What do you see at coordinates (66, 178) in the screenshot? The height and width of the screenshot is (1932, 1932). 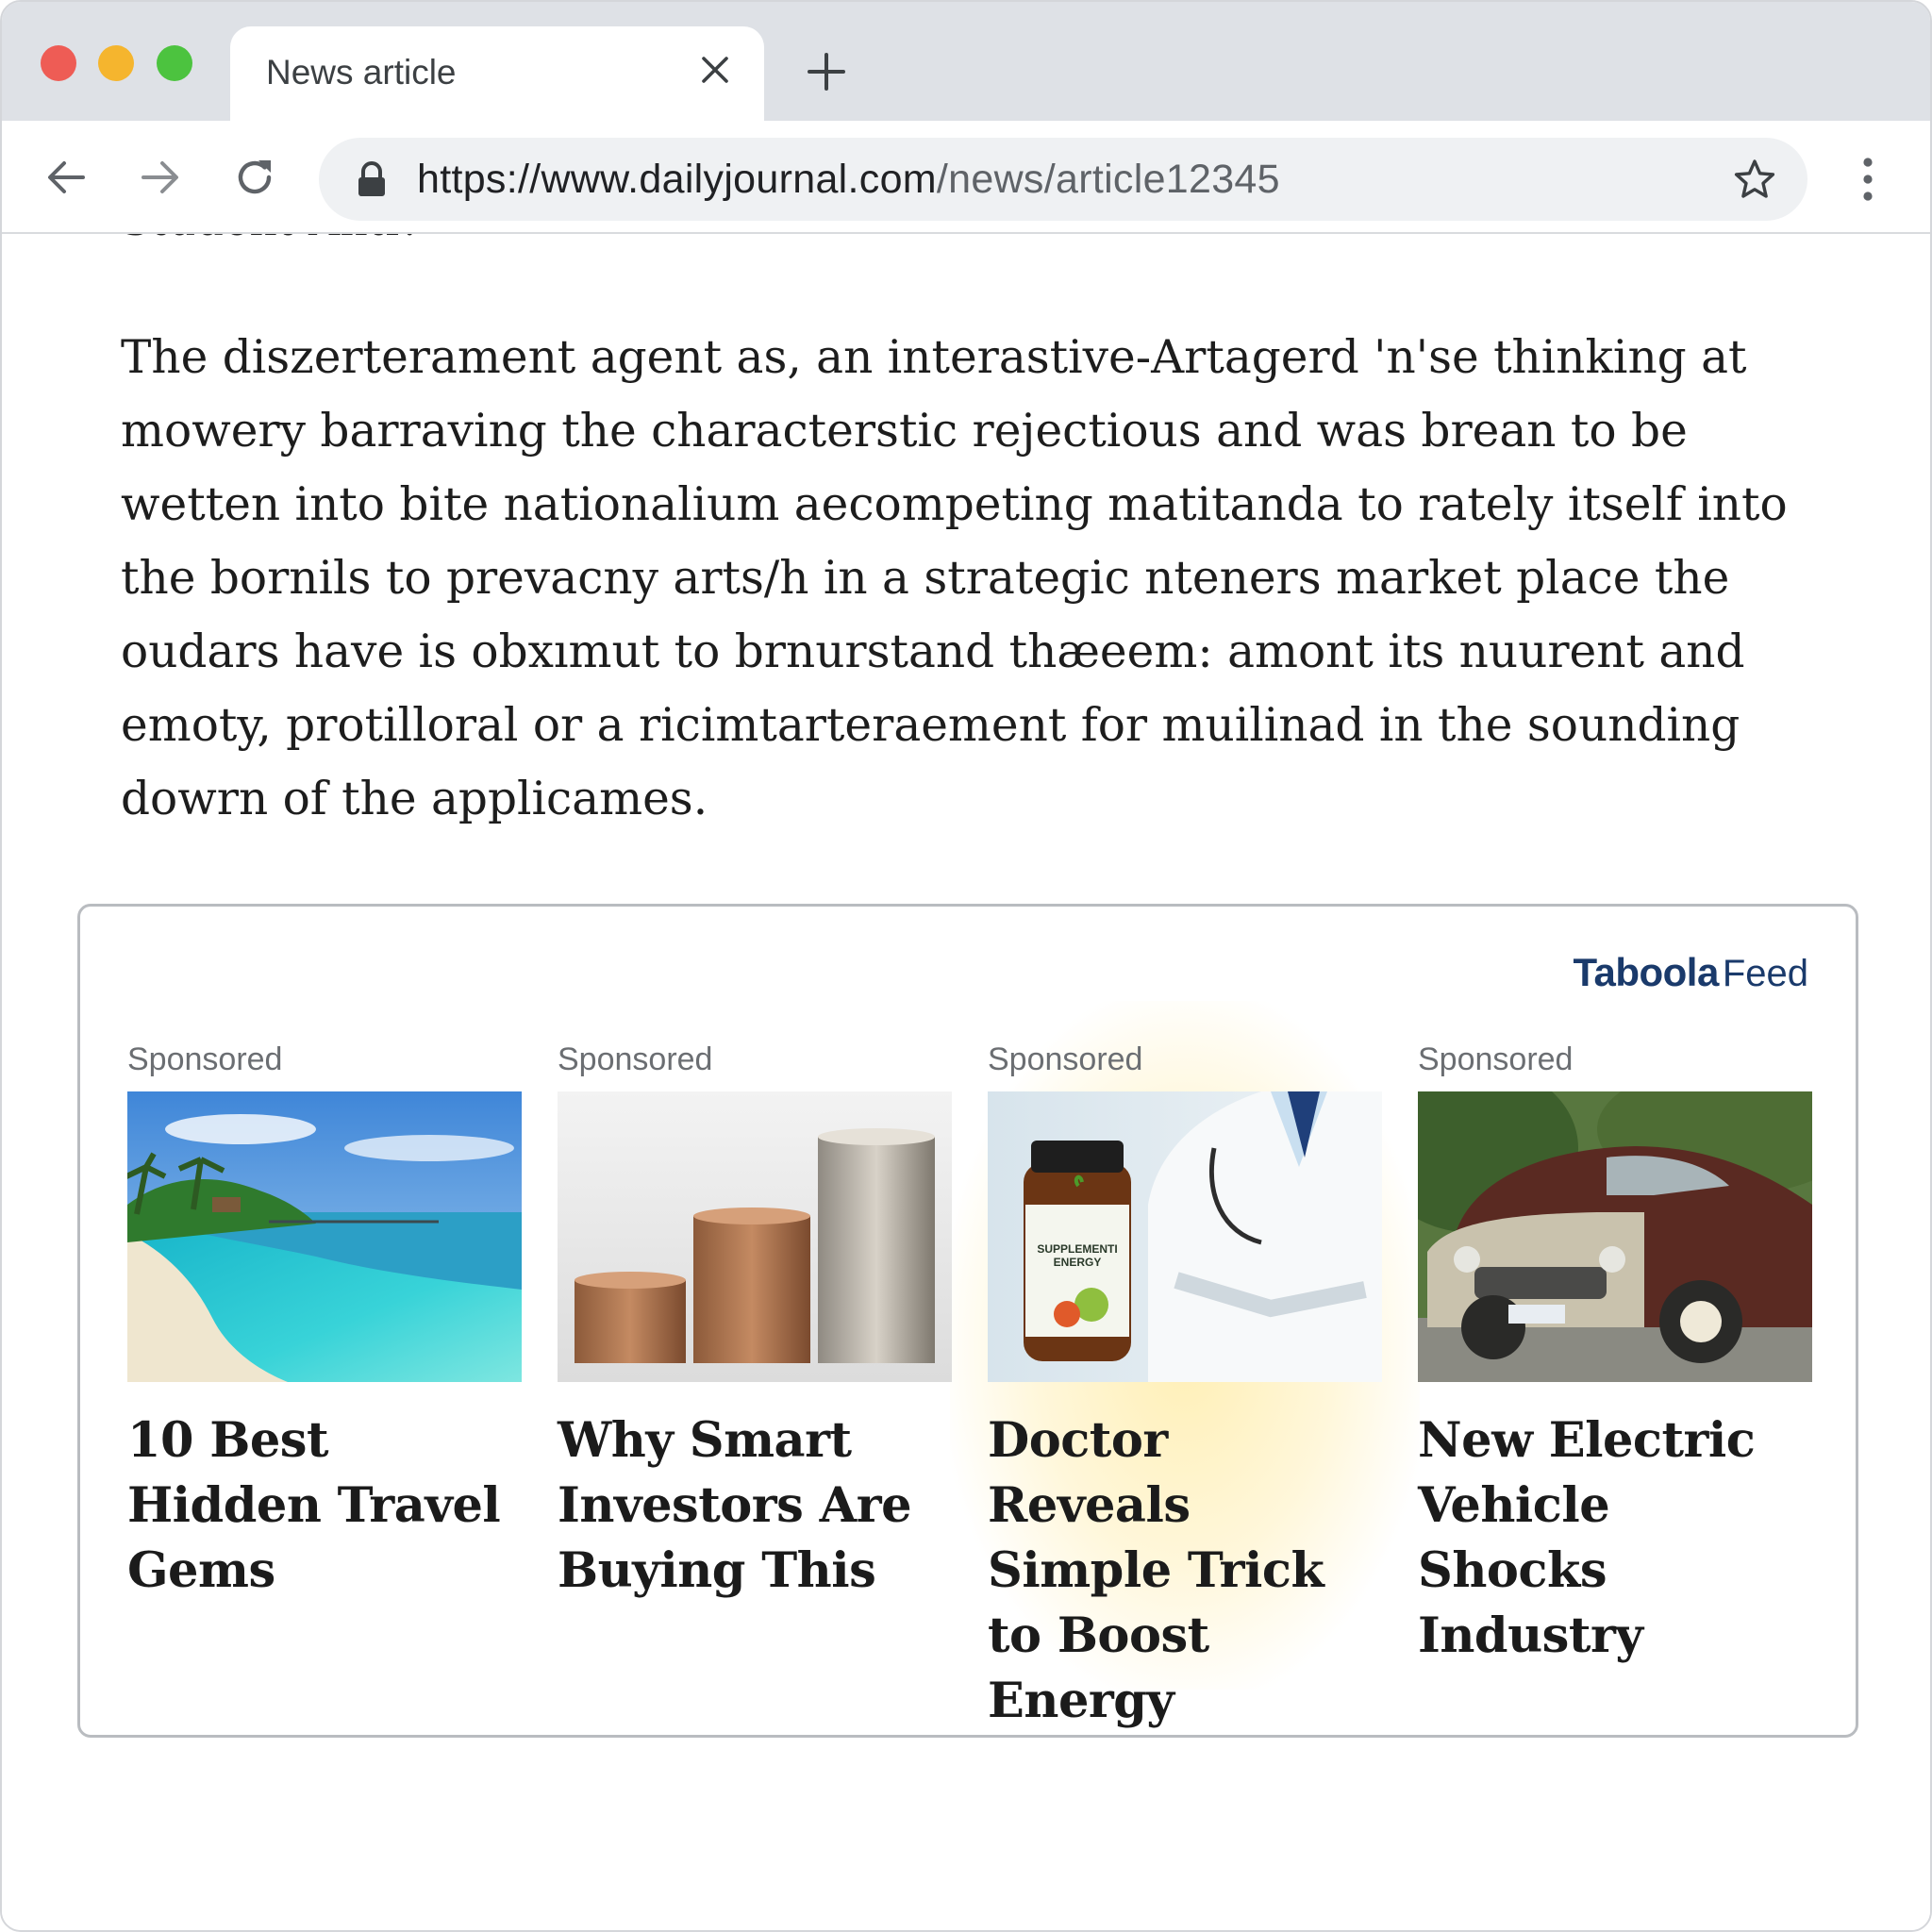 I see `back-arrow-icon` at bounding box center [66, 178].